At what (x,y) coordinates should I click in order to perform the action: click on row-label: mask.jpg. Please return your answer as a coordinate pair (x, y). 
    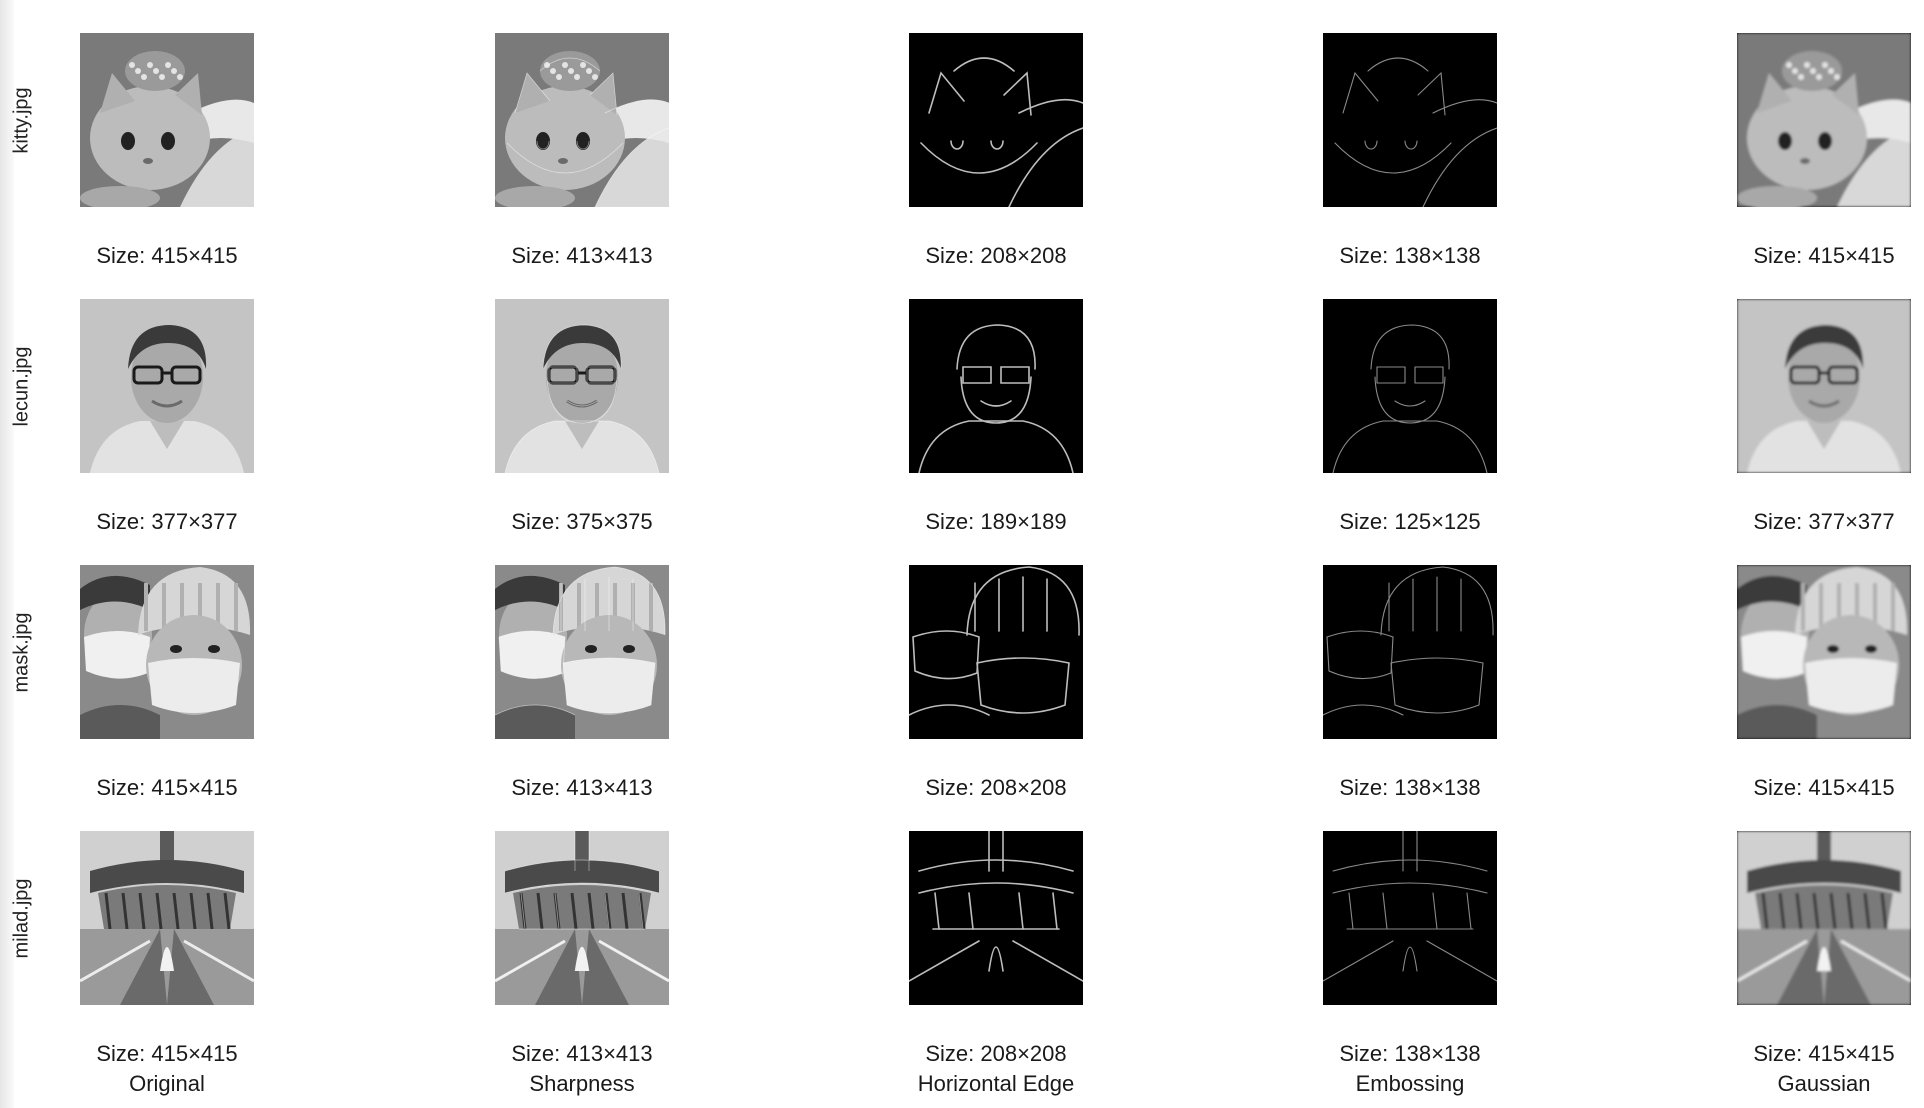
    Looking at the image, I should click on (22, 652).